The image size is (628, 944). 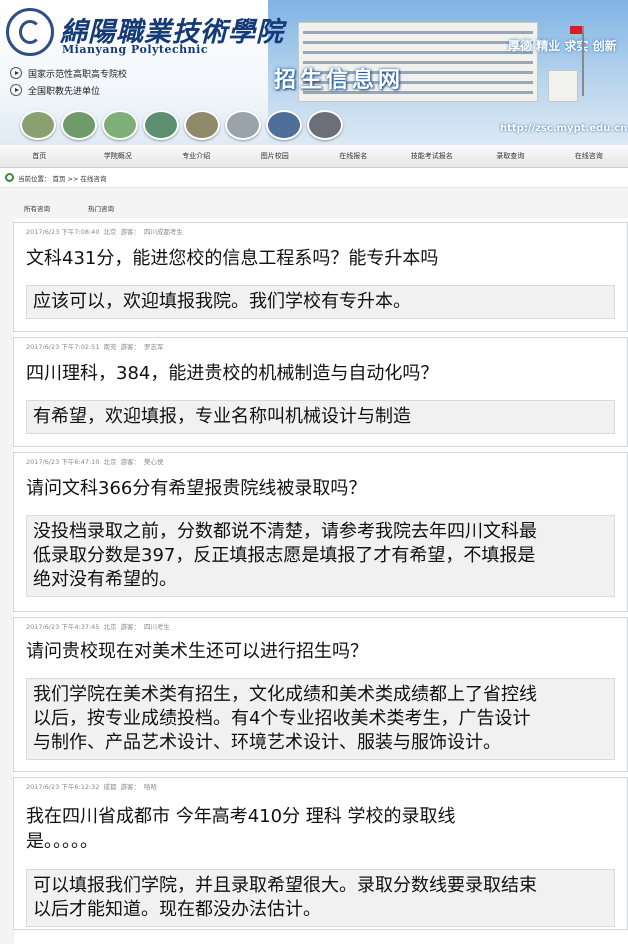 I want to click on school-logo, so click(x=30, y=32).